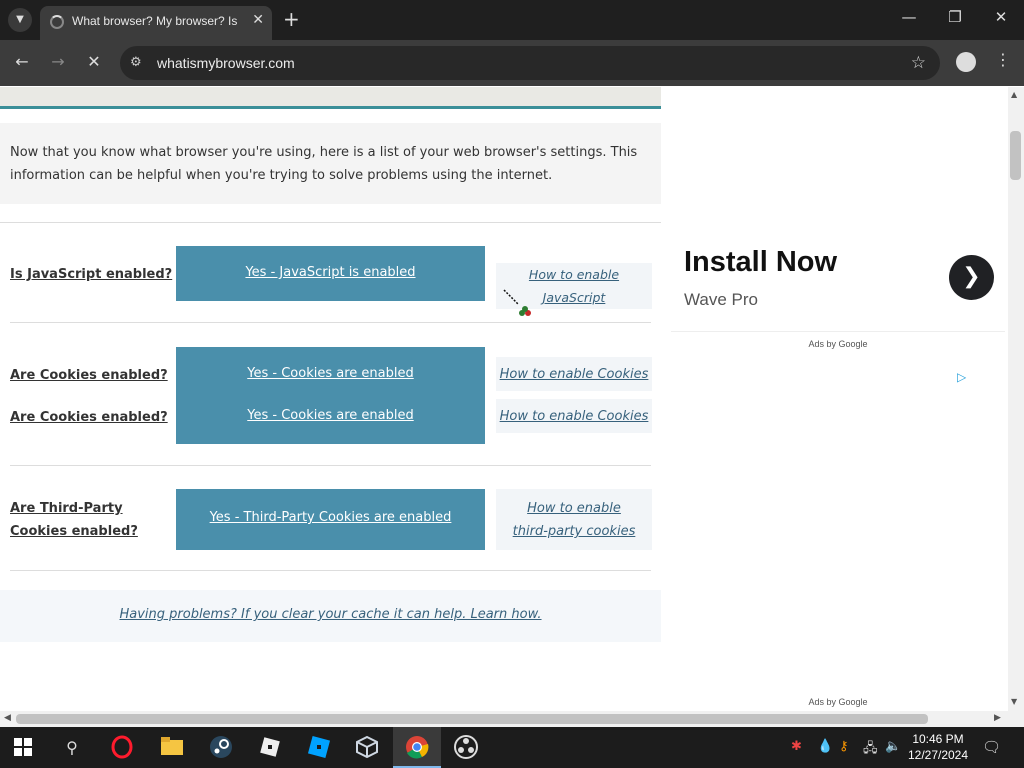  I want to click on tray-drop-icon: 💧, so click(825, 746).